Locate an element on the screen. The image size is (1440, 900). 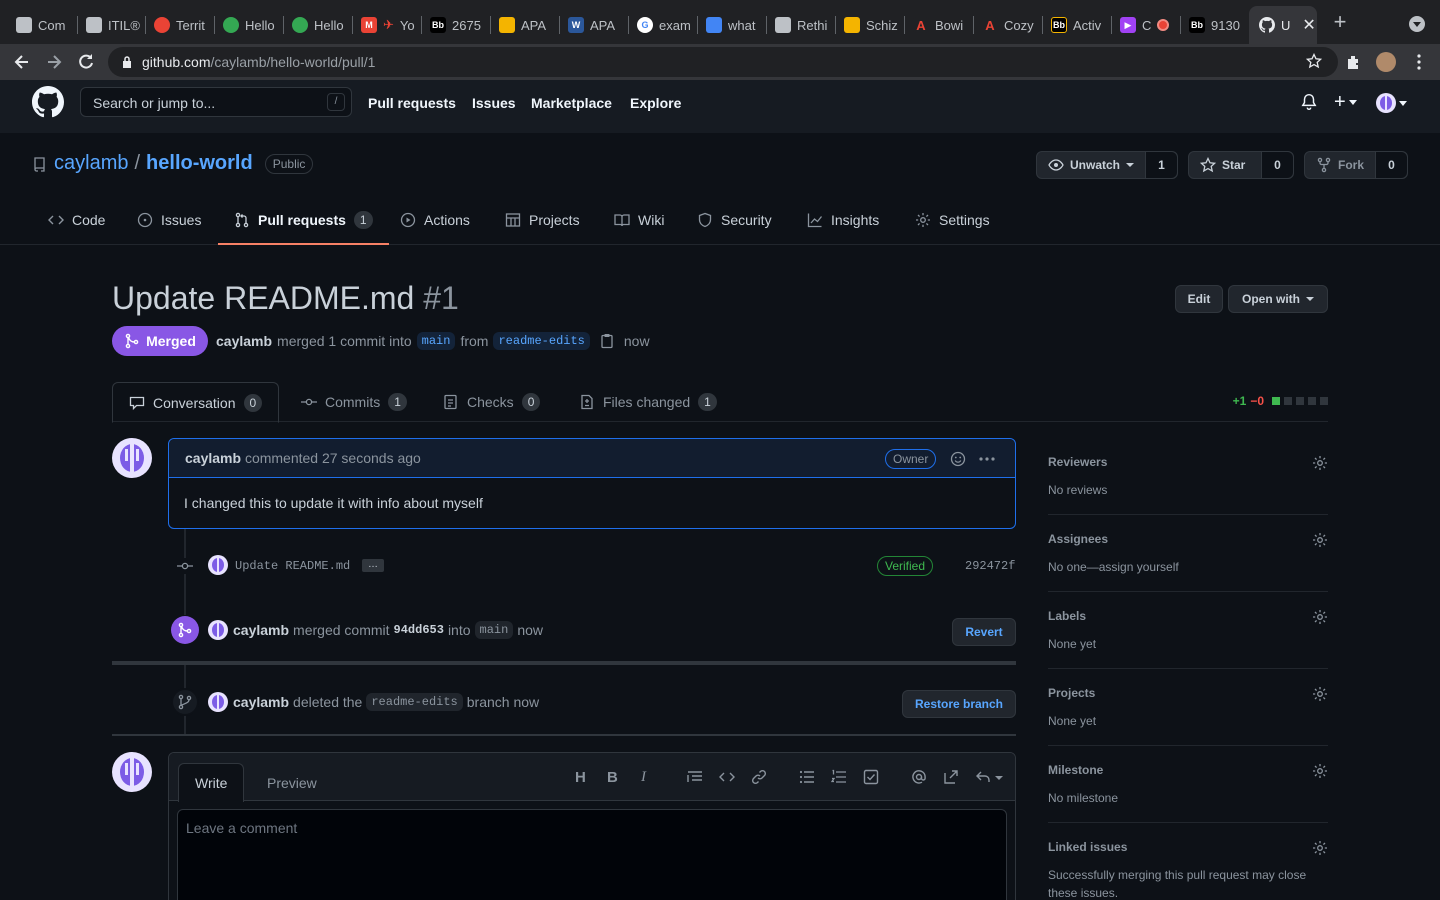
header-nav-issues: Issues is located at coordinates (494, 103).